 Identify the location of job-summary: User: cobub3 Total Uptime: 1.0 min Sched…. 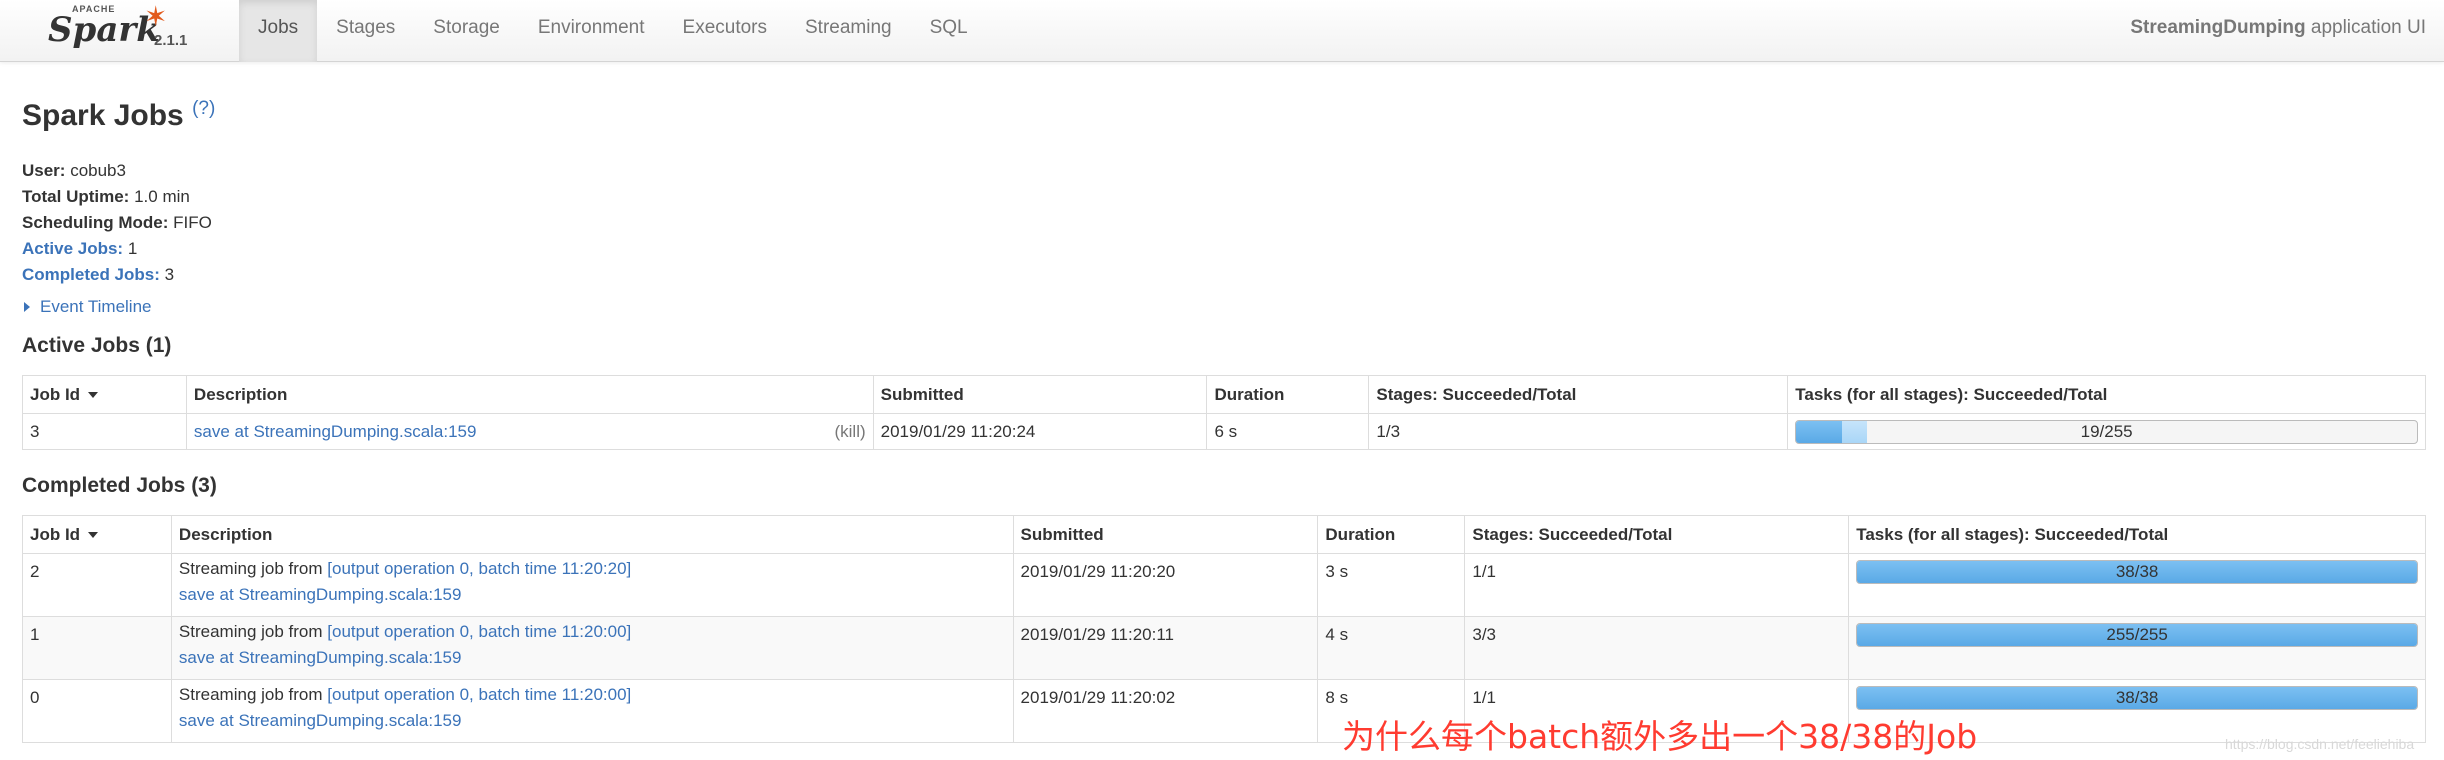
(117, 223).